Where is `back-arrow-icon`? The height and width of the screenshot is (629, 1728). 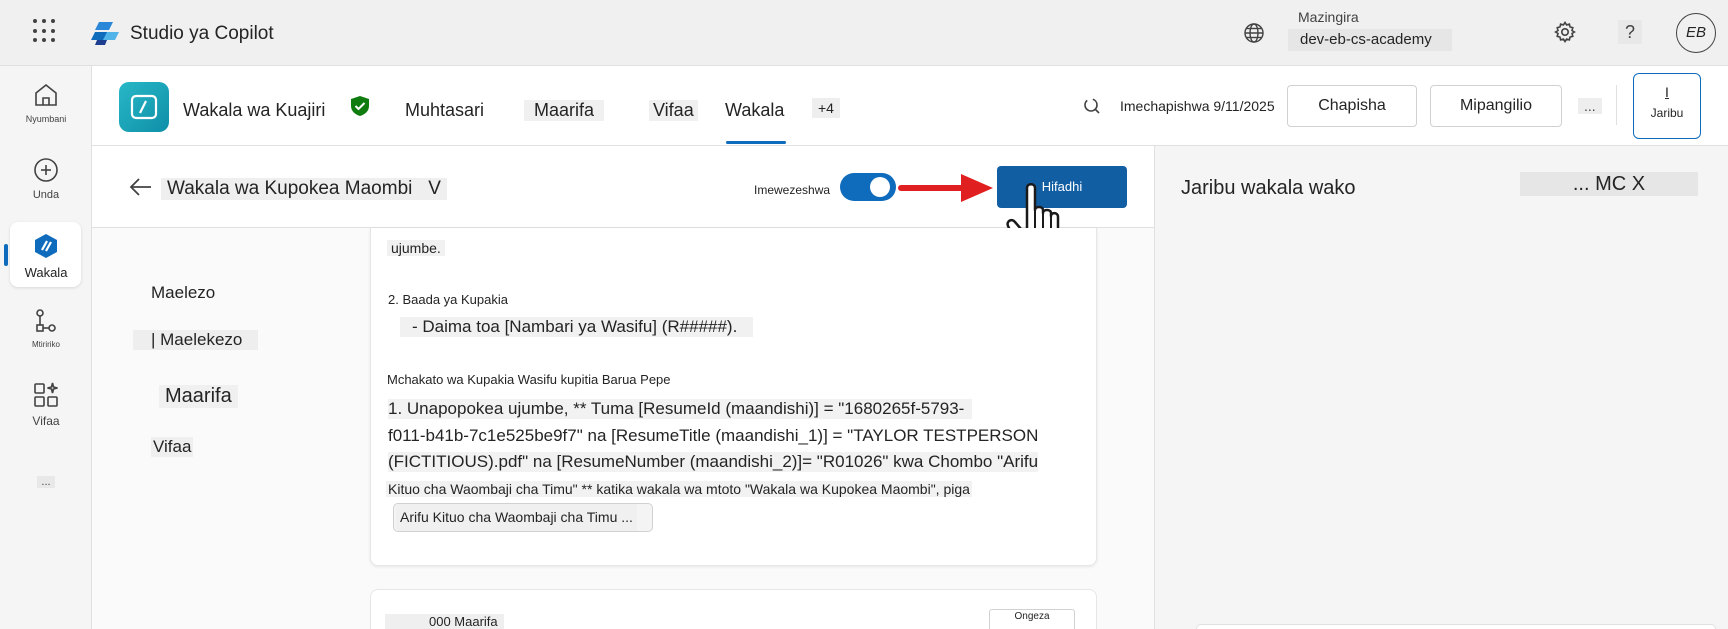
back-arrow-icon is located at coordinates (141, 187).